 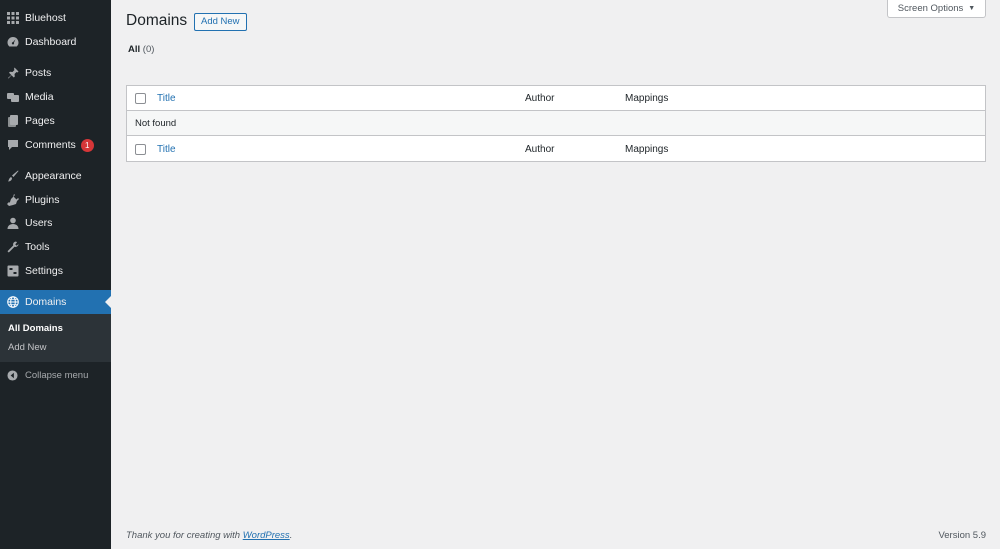 I want to click on column-author-footer: Author, so click(x=540, y=149).